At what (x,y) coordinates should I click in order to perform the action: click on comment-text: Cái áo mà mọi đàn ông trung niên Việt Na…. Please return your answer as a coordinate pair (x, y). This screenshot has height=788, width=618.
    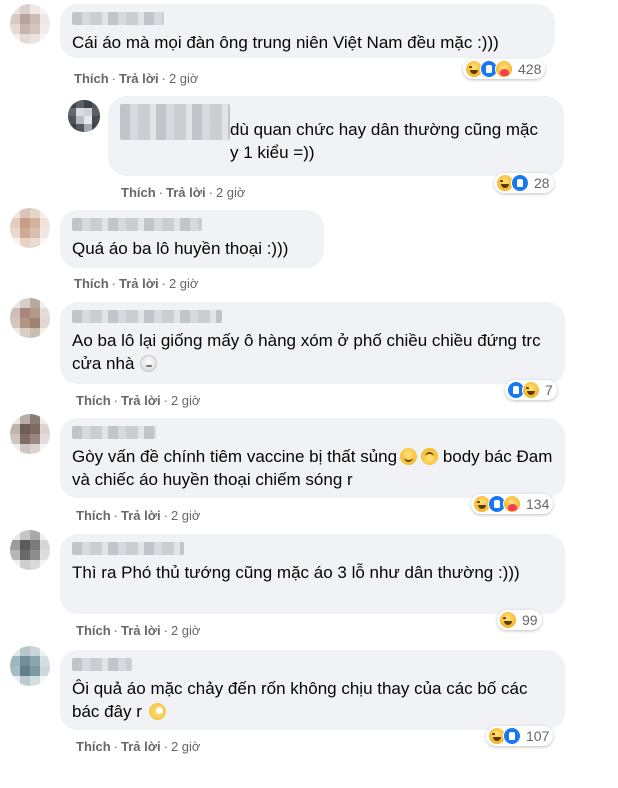
    Looking at the image, I should click on (285, 42).